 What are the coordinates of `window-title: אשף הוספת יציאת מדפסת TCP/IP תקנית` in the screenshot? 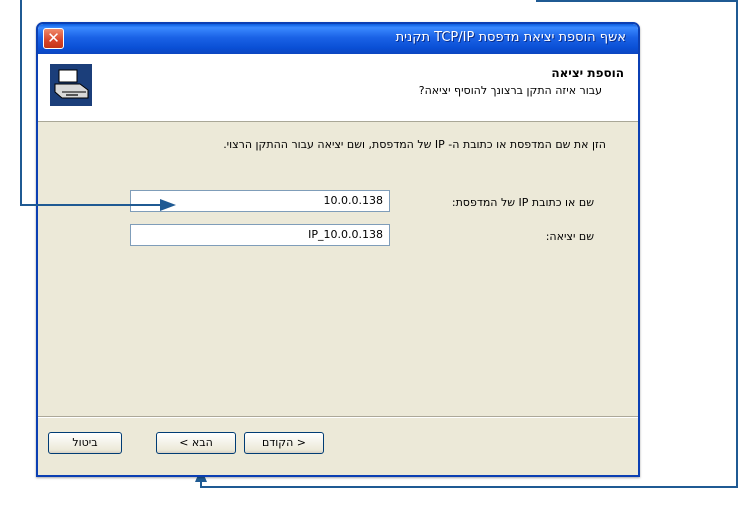 It's located at (510, 37).